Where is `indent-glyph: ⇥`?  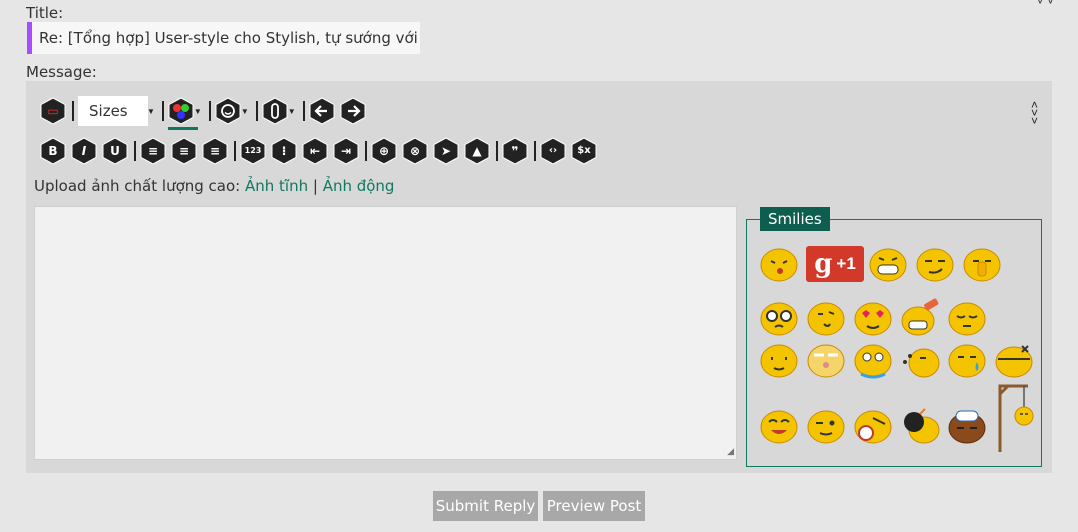 indent-glyph: ⇥ is located at coordinates (346, 151).